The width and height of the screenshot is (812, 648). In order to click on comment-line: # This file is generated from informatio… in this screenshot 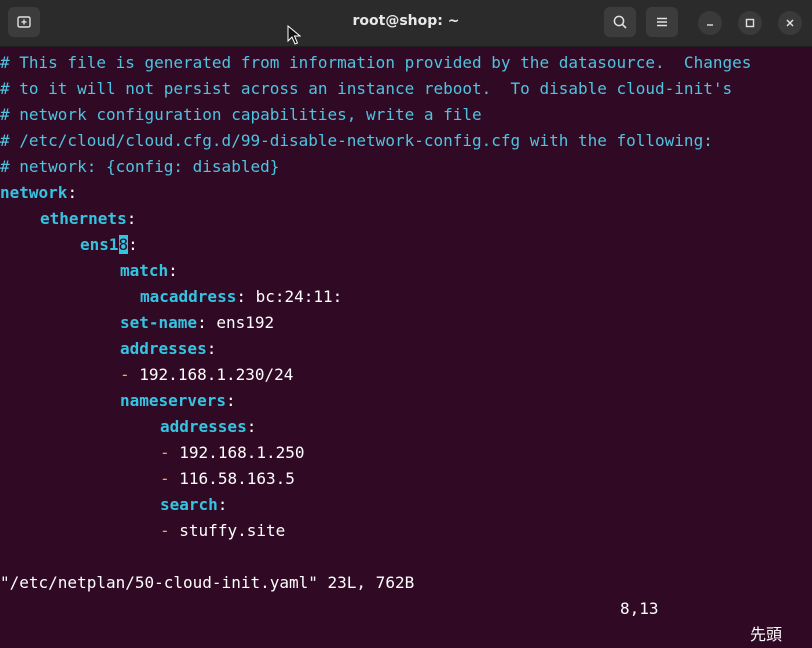, I will do `click(376, 62)`.